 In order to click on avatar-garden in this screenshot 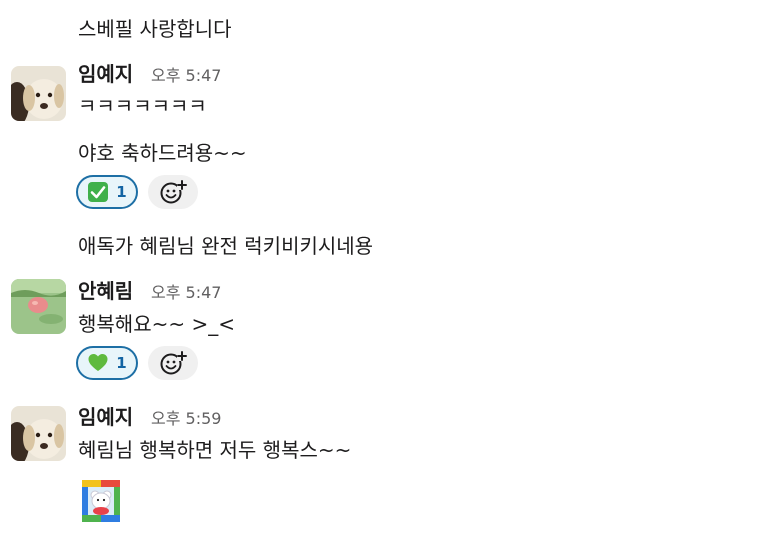, I will do `click(38, 306)`.